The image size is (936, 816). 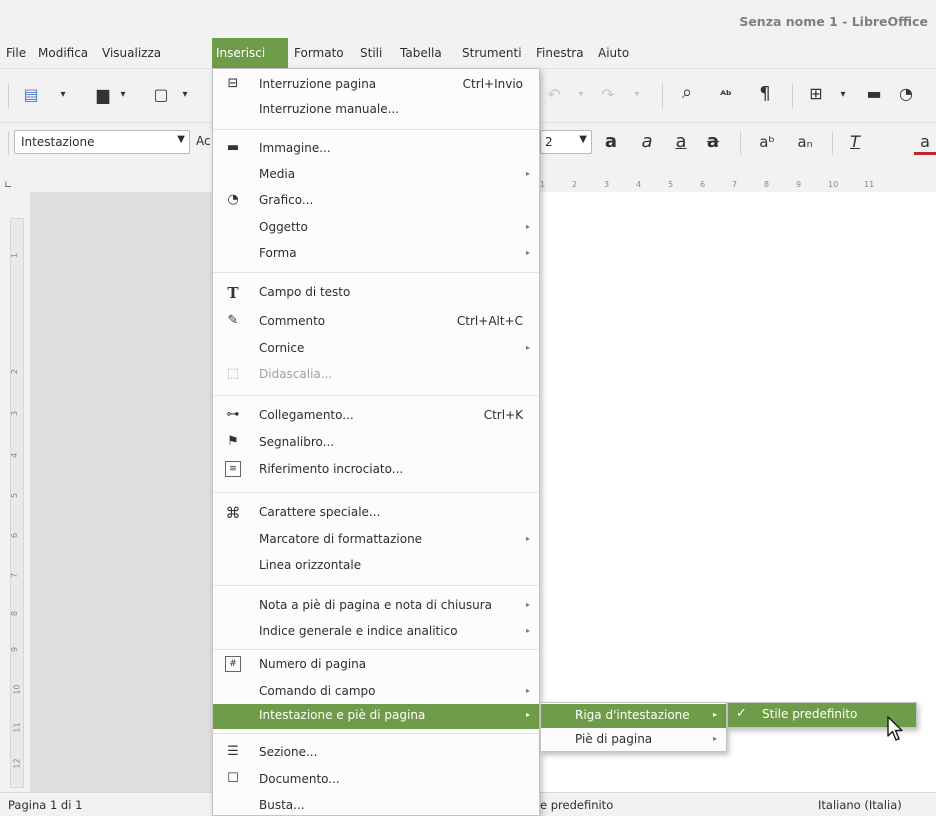 I want to click on superscript-icon: aᵇ, so click(x=767, y=142).